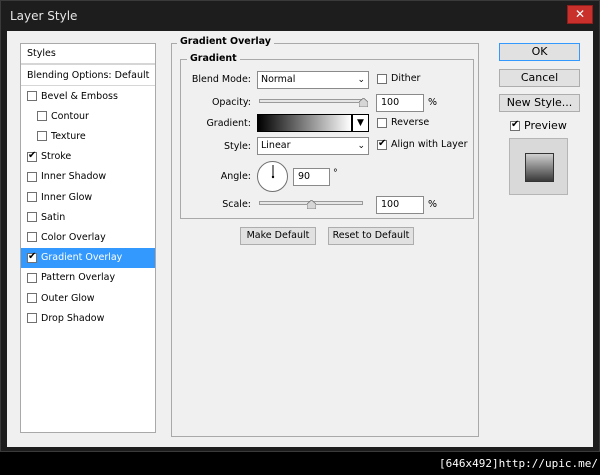  Describe the element at coordinates (88, 54) in the screenshot. I see `styles-header: Styles` at that location.